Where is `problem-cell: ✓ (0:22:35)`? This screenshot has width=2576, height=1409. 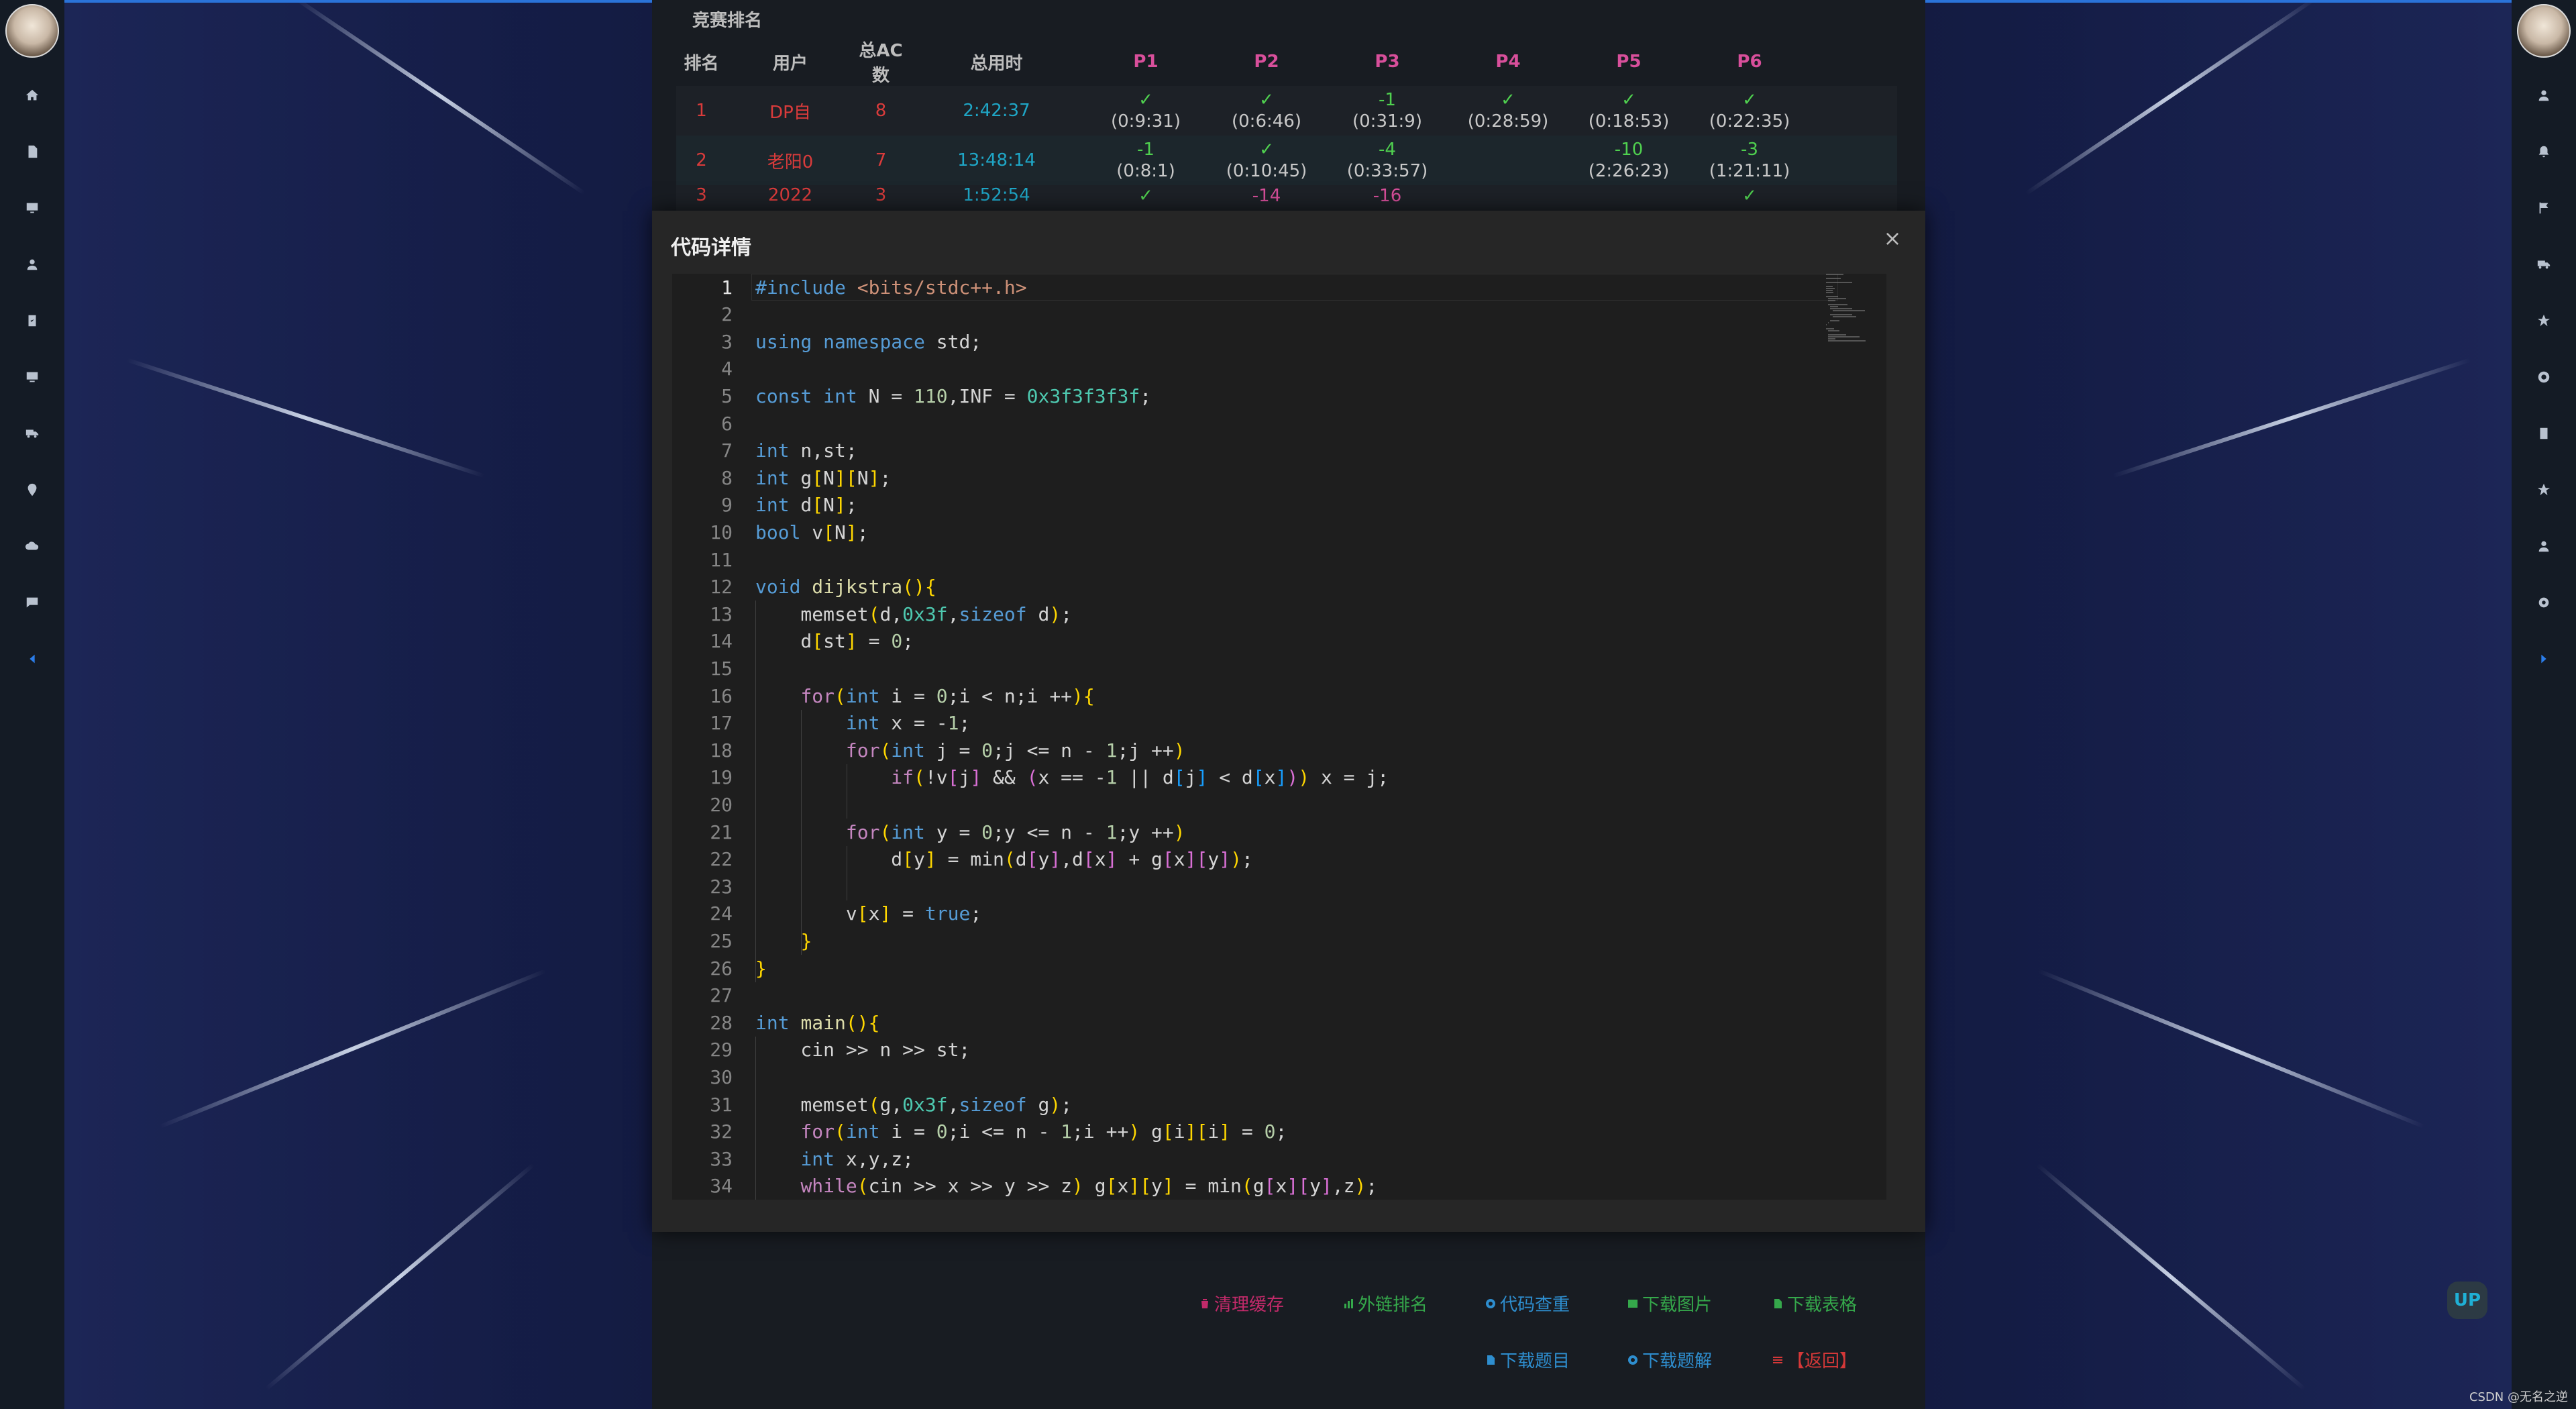
problem-cell: ✓ (0:22:35) is located at coordinates (1749, 110).